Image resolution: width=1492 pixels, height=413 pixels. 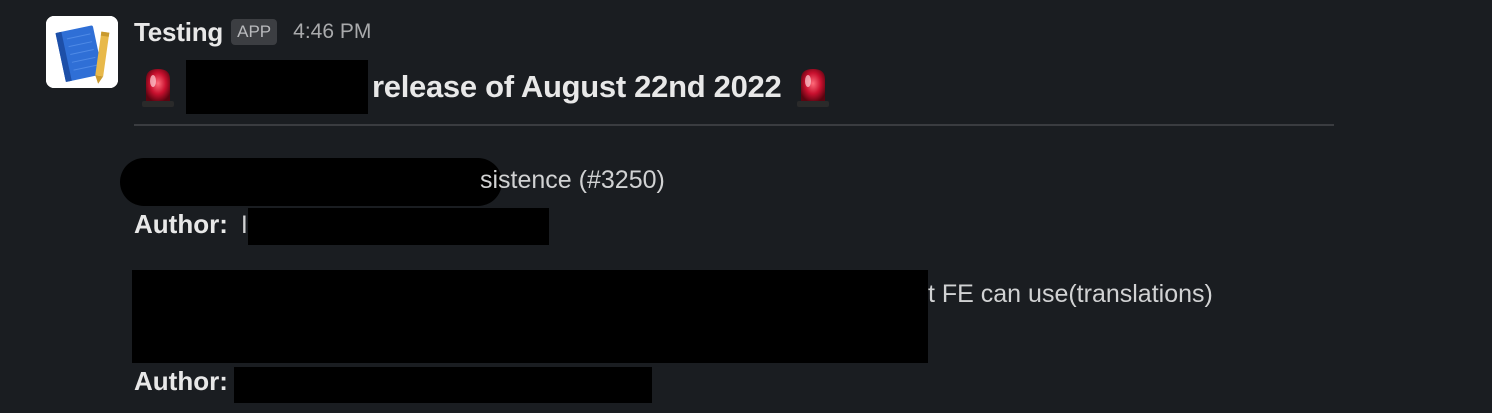 I want to click on author-label-1: Author:, so click(x=181, y=224).